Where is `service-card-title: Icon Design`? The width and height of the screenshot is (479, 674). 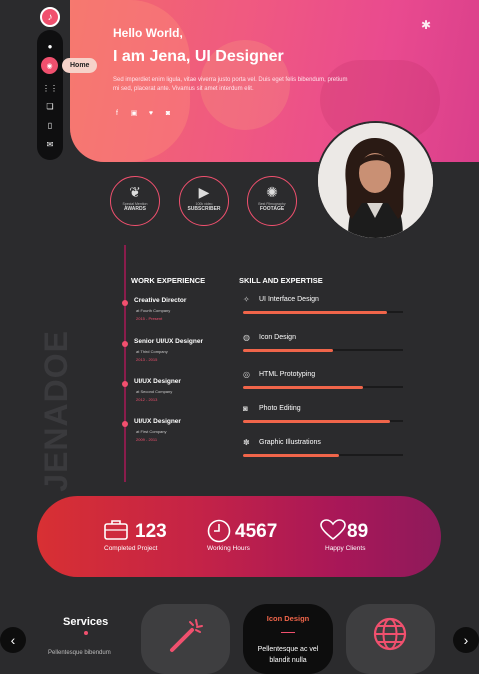 service-card-title: Icon Design is located at coordinates (288, 618).